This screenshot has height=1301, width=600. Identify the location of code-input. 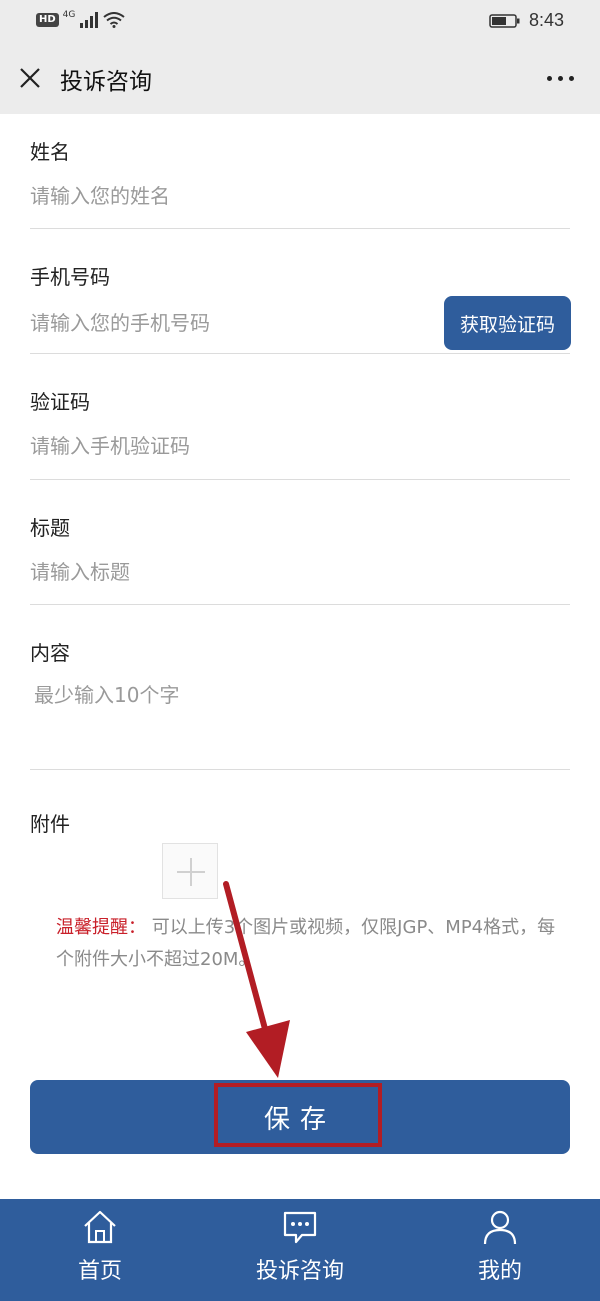
(230, 446).